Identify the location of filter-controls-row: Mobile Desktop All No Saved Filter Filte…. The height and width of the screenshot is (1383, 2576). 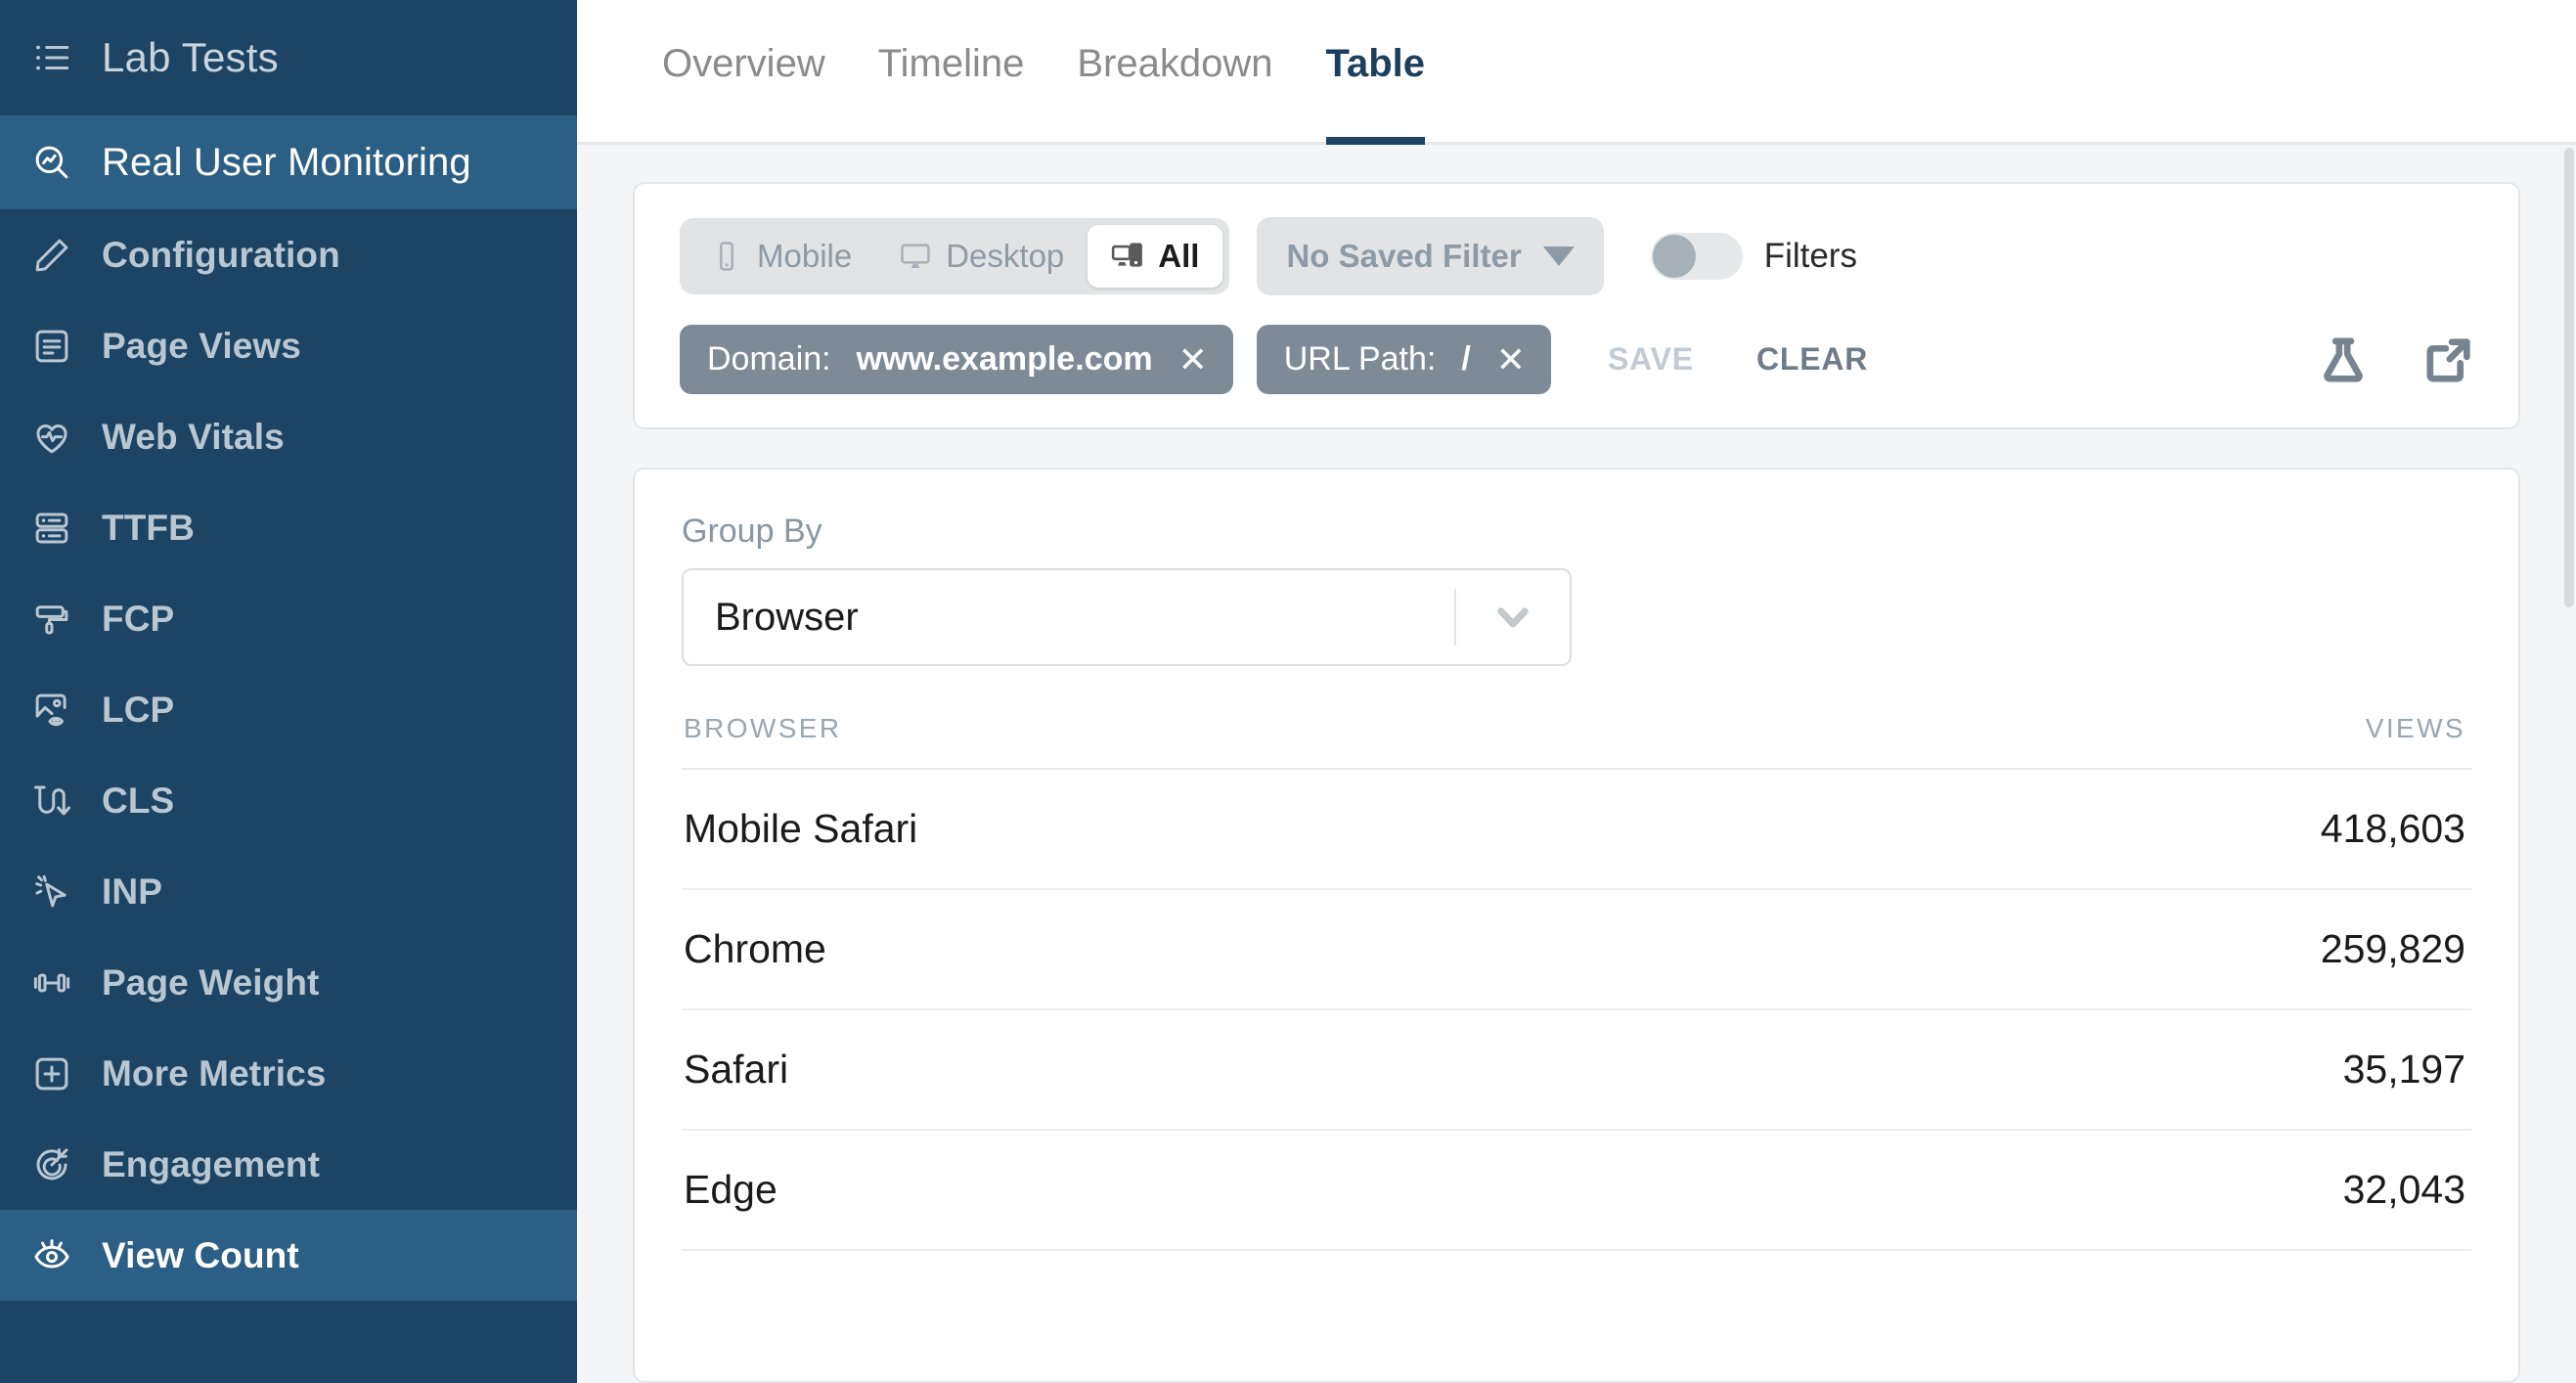
(1576, 256).